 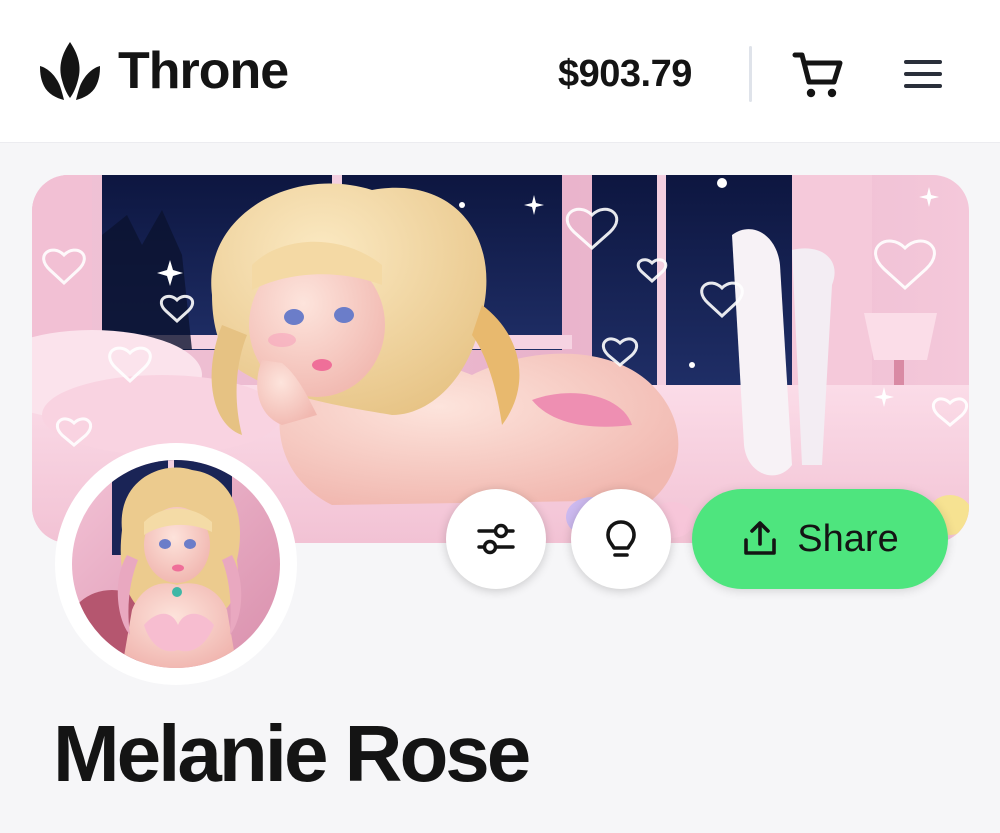 I want to click on lightbulb-icon, so click(x=621, y=538).